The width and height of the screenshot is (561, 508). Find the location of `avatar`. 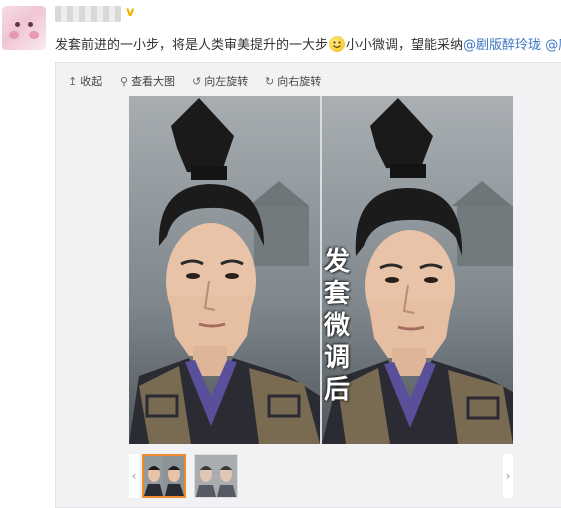

avatar is located at coordinates (24, 28).